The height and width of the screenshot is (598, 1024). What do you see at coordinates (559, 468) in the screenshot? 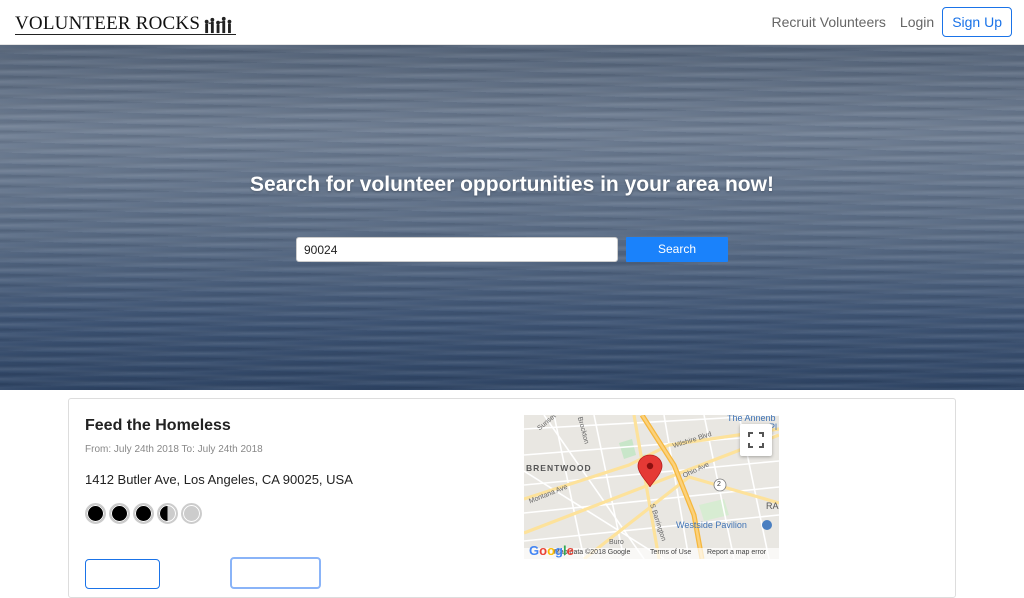
I see `map-place-brentwood: BRENTWOOD` at bounding box center [559, 468].